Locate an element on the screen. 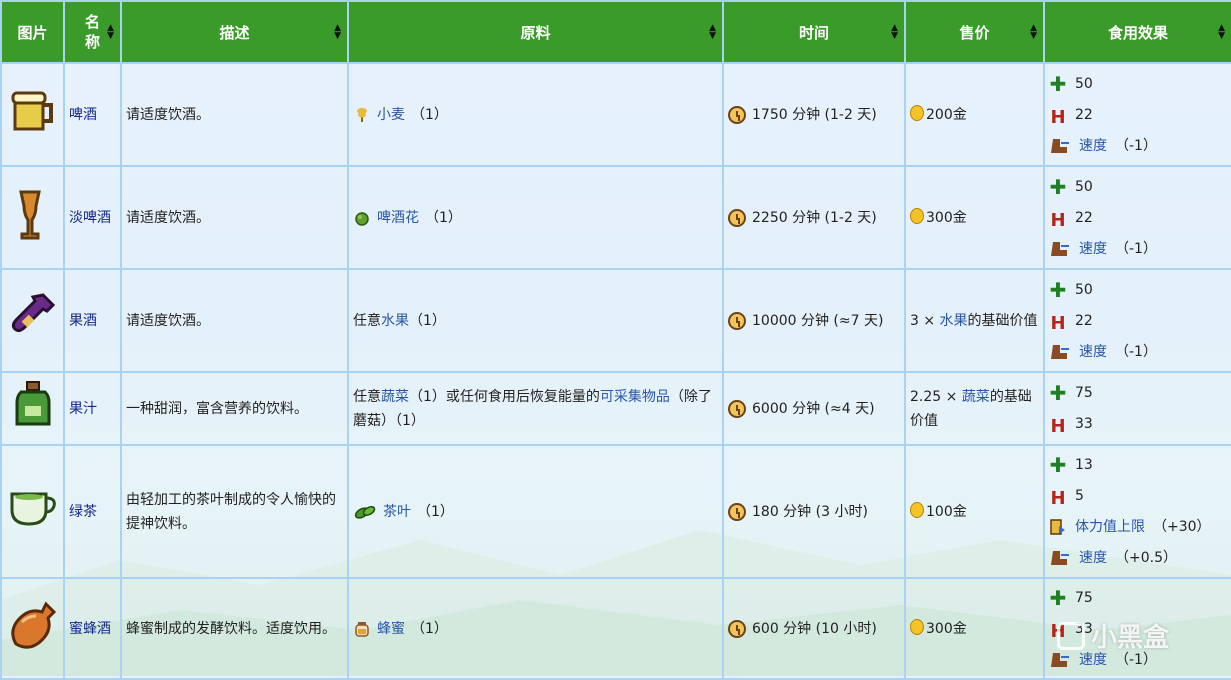 This screenshot has height=680, width=1231. max-energy-icon is located at coordinates (1057, 527).